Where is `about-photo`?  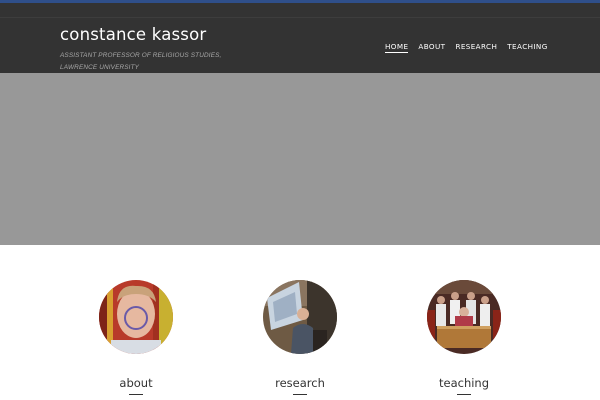
about-photo is located at coordinates (136, 317).